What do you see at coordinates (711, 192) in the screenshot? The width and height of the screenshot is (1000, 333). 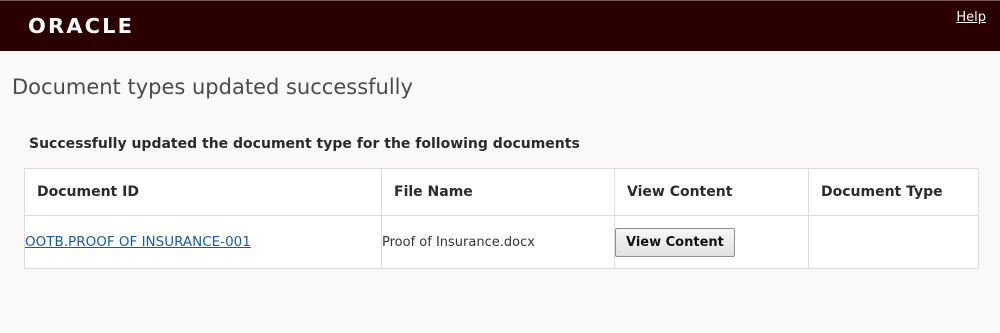 I see `column-header-view-content: View Content` at bounding box center [711, 192].